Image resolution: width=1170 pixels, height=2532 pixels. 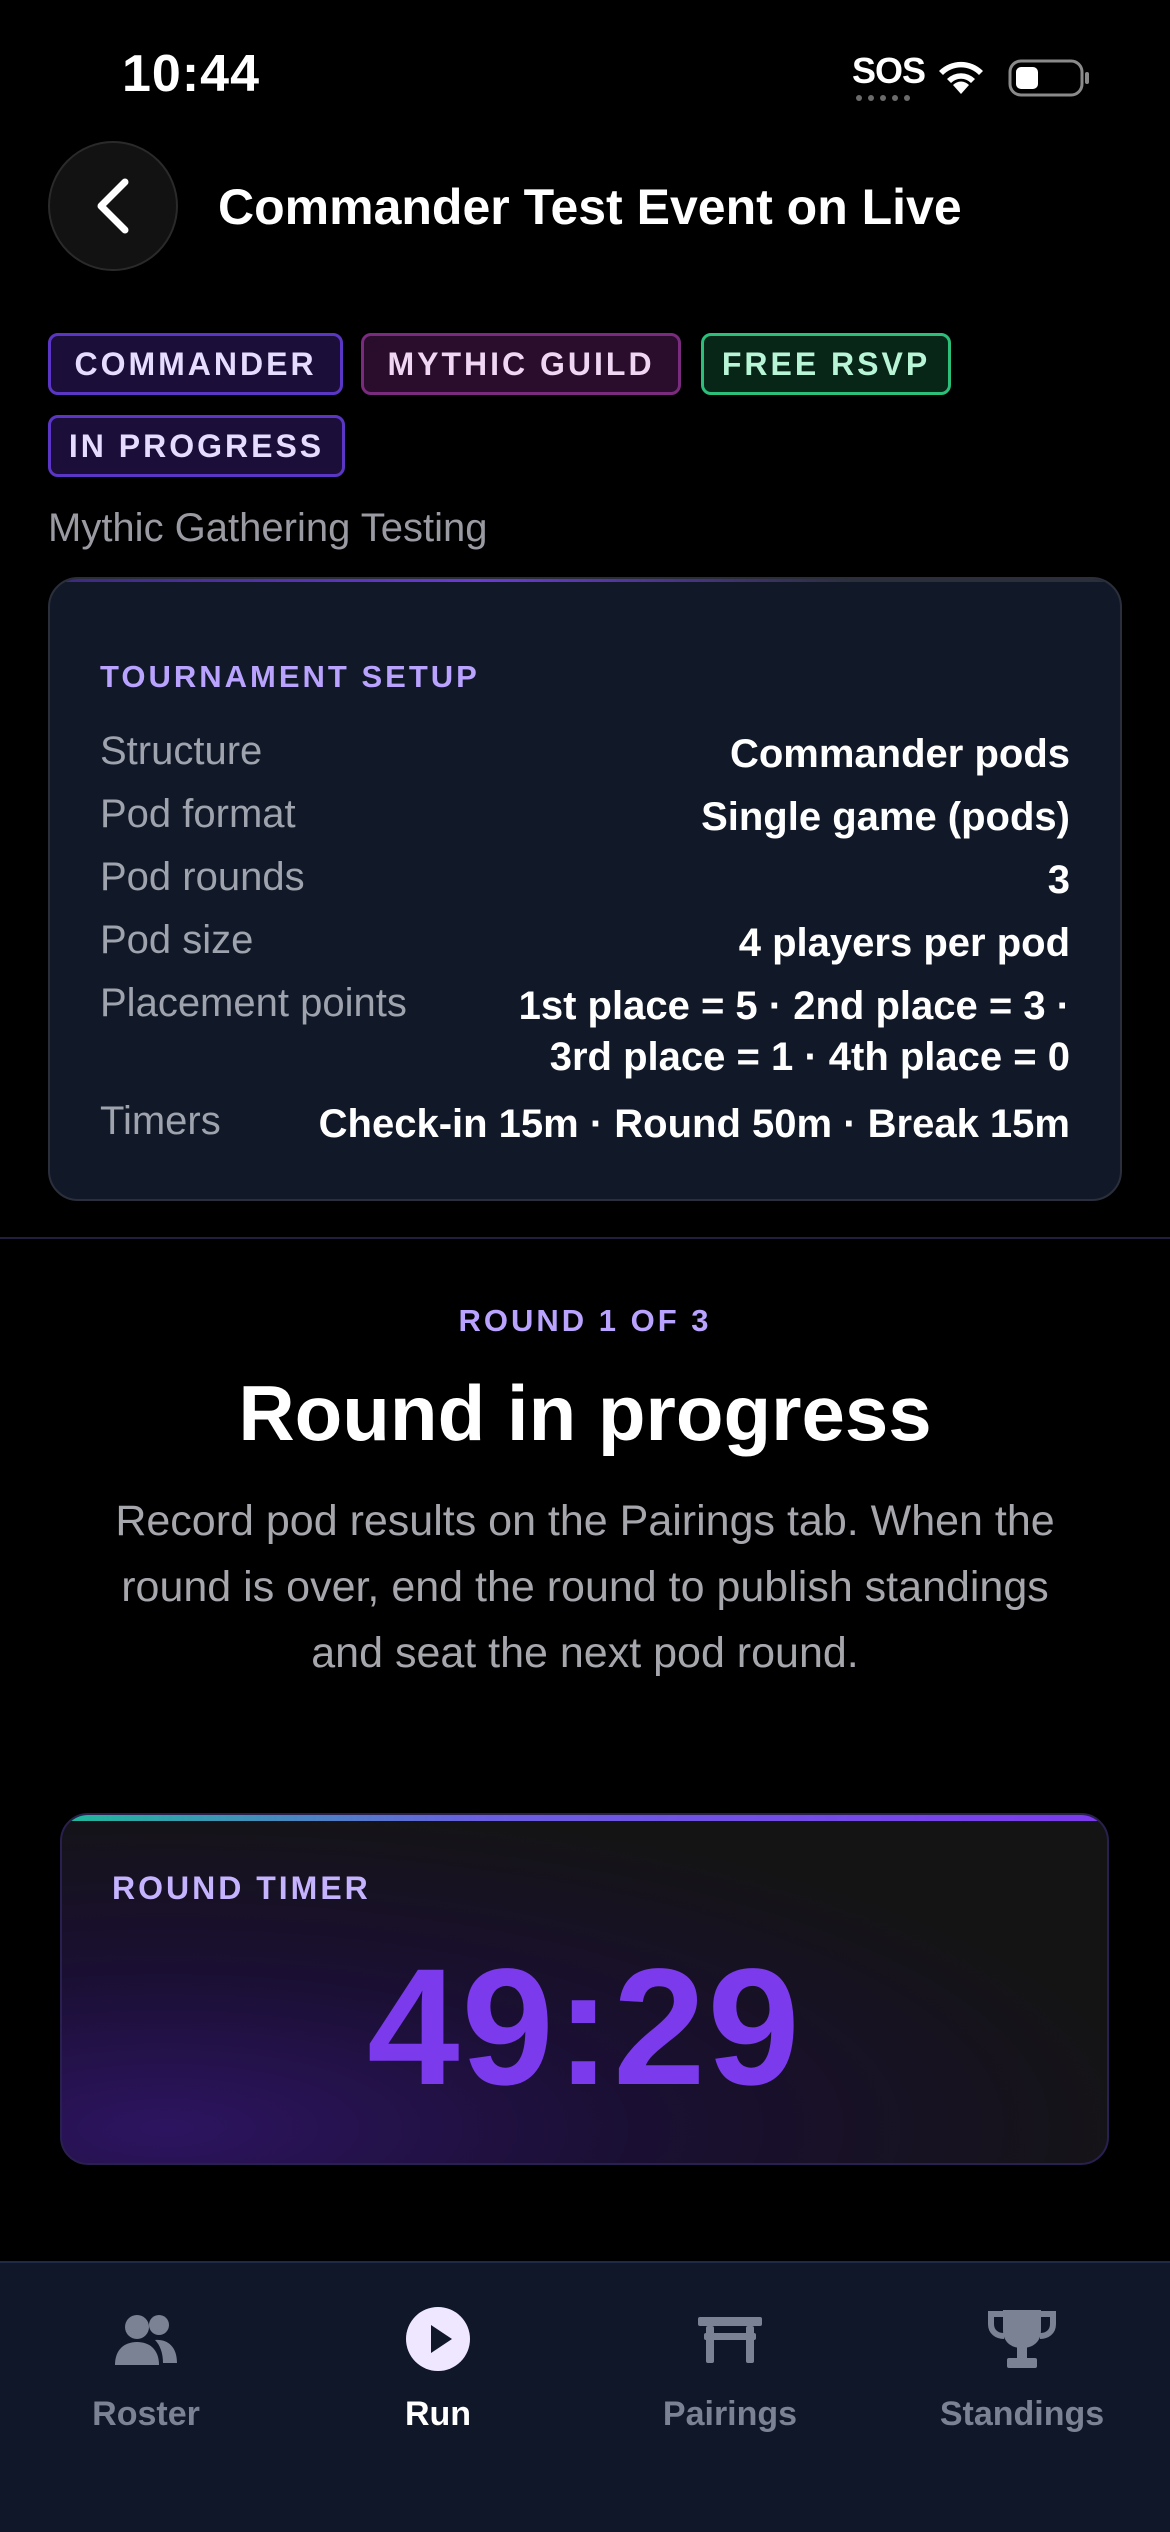 I want to click on setup-value: Check-in 15m · Round 50m · Break 15m, so click(x=694, y=1124).